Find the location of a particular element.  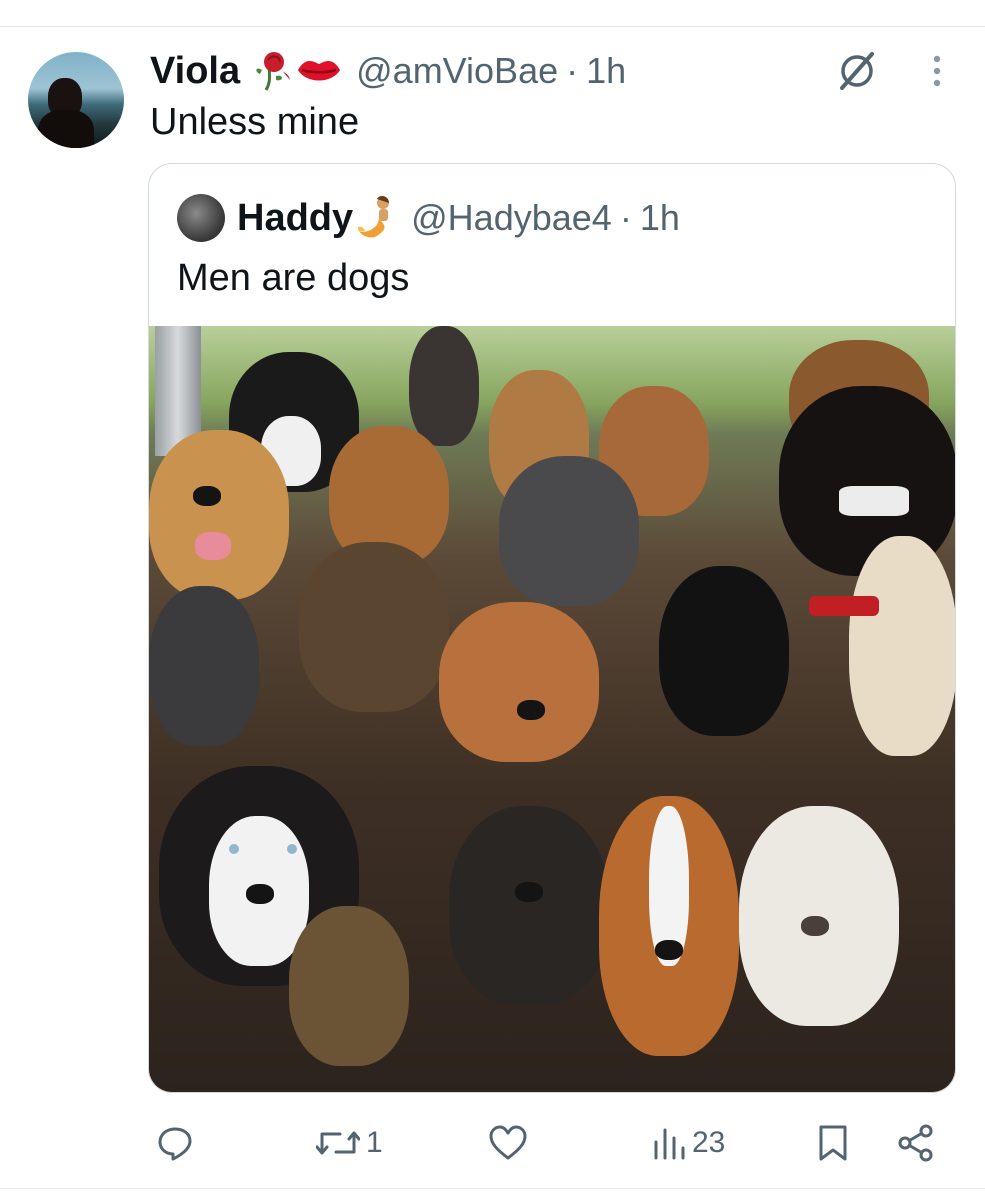

quoted-text: Men are dogs is located at coordinates (293, 278).